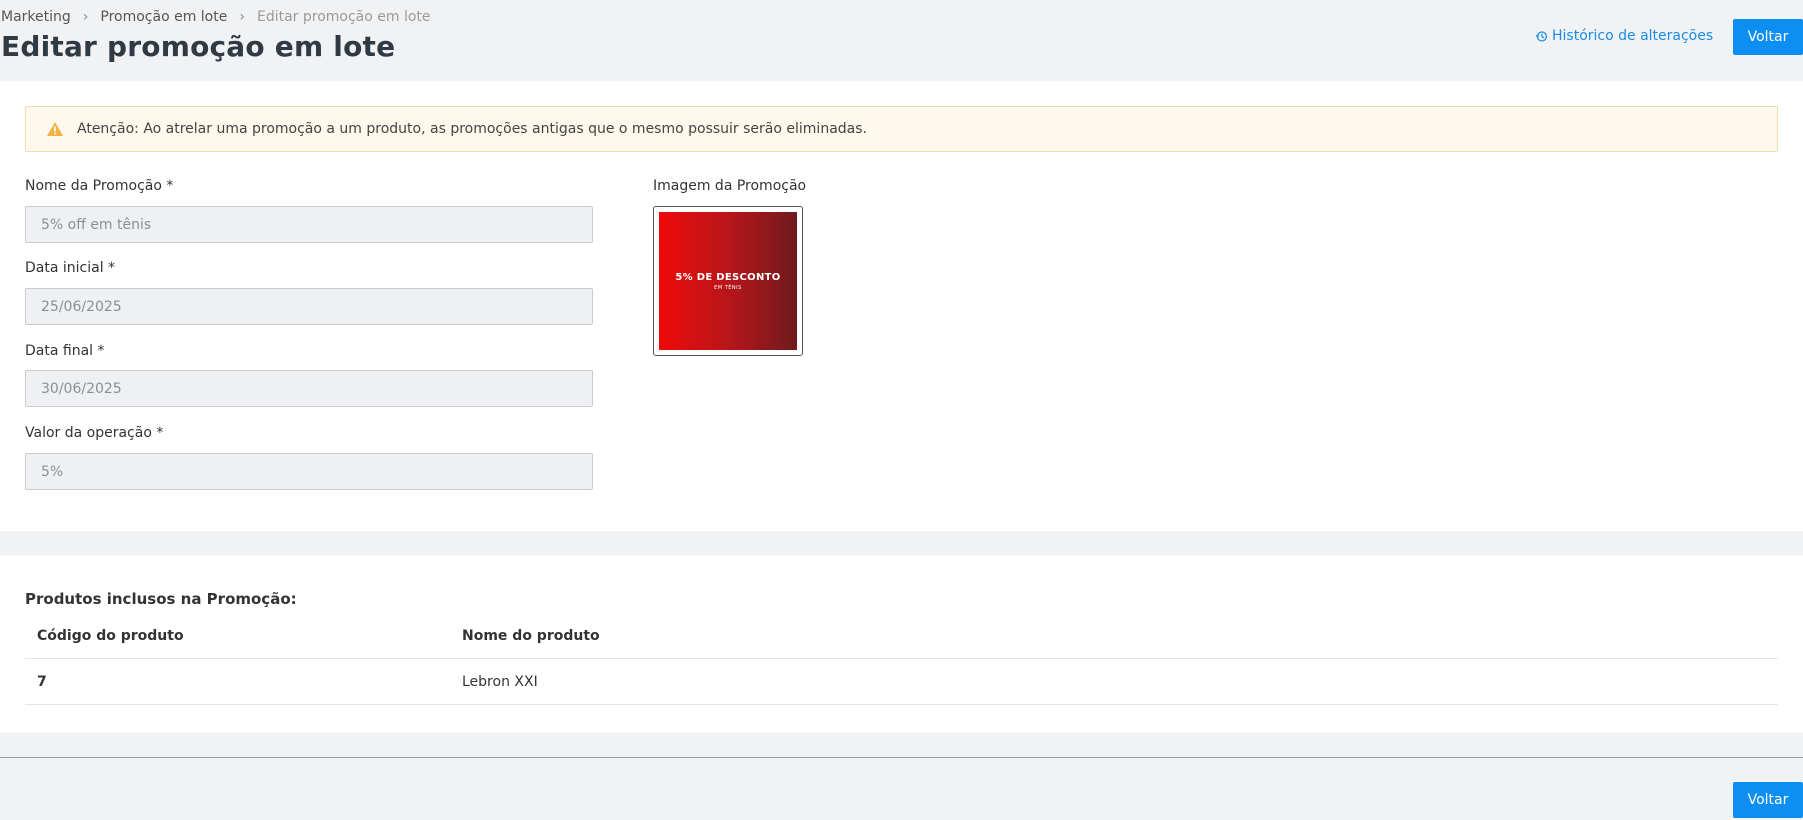 This screenshot has width=1803, height=820. What do you see at coordinates (198, 46) in the screenshot?
I see `page-title: Editar promoção em lote` at bounding box center [198, 46].